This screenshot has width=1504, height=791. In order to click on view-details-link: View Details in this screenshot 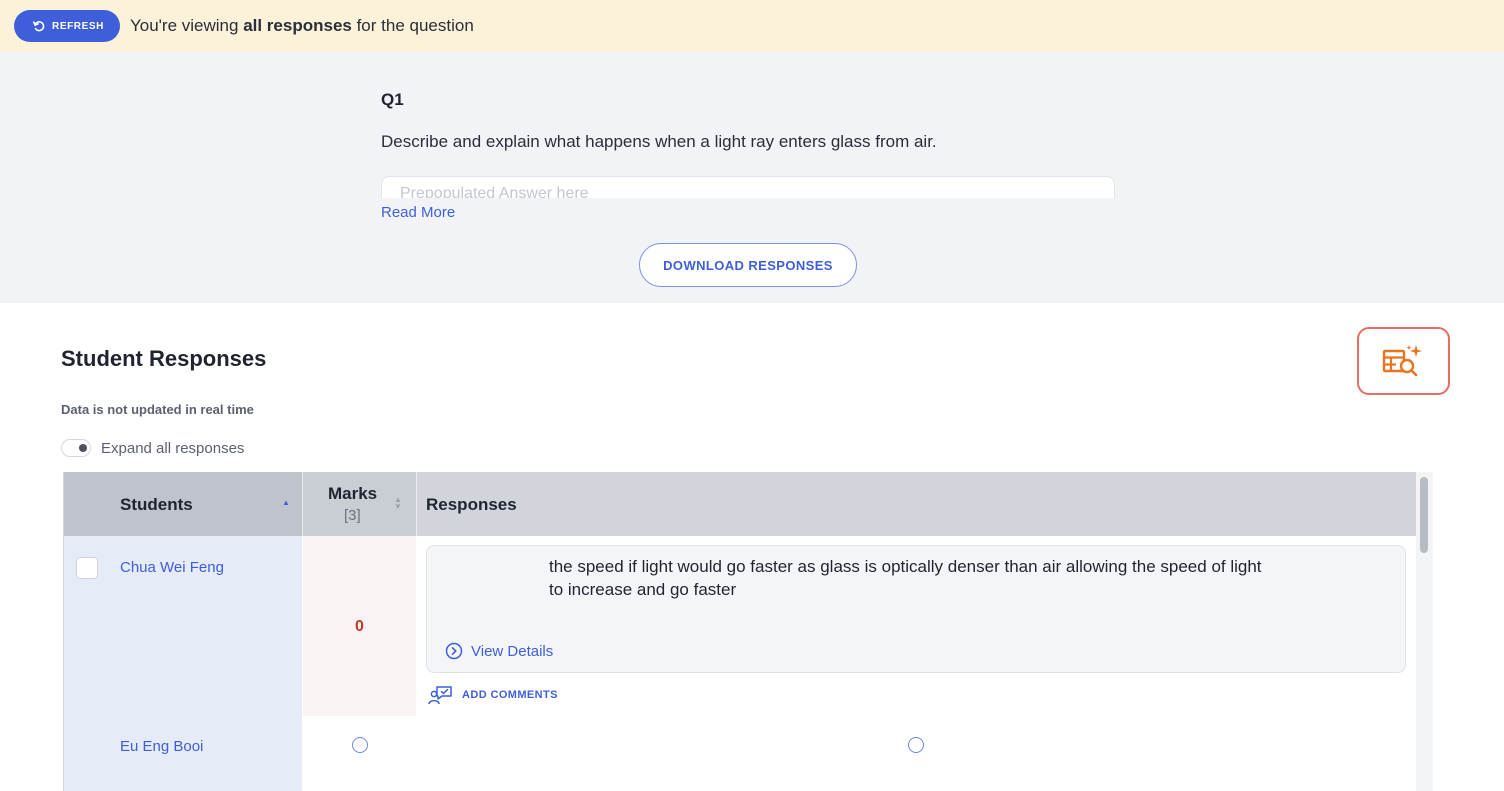, I will do `click(499, 651)`.